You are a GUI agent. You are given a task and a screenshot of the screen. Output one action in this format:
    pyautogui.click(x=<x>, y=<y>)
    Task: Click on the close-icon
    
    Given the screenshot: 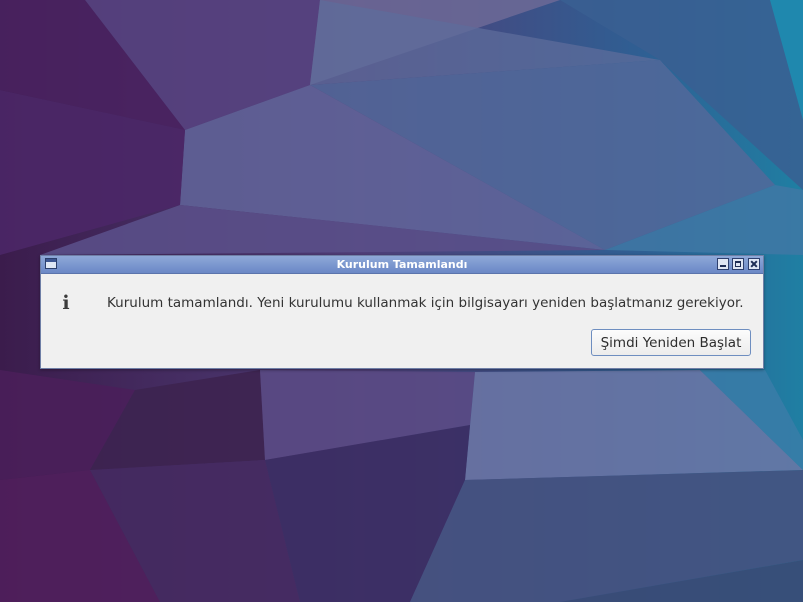 What is the action you would take?
    pyautogui.click(x=754, y=264)
    